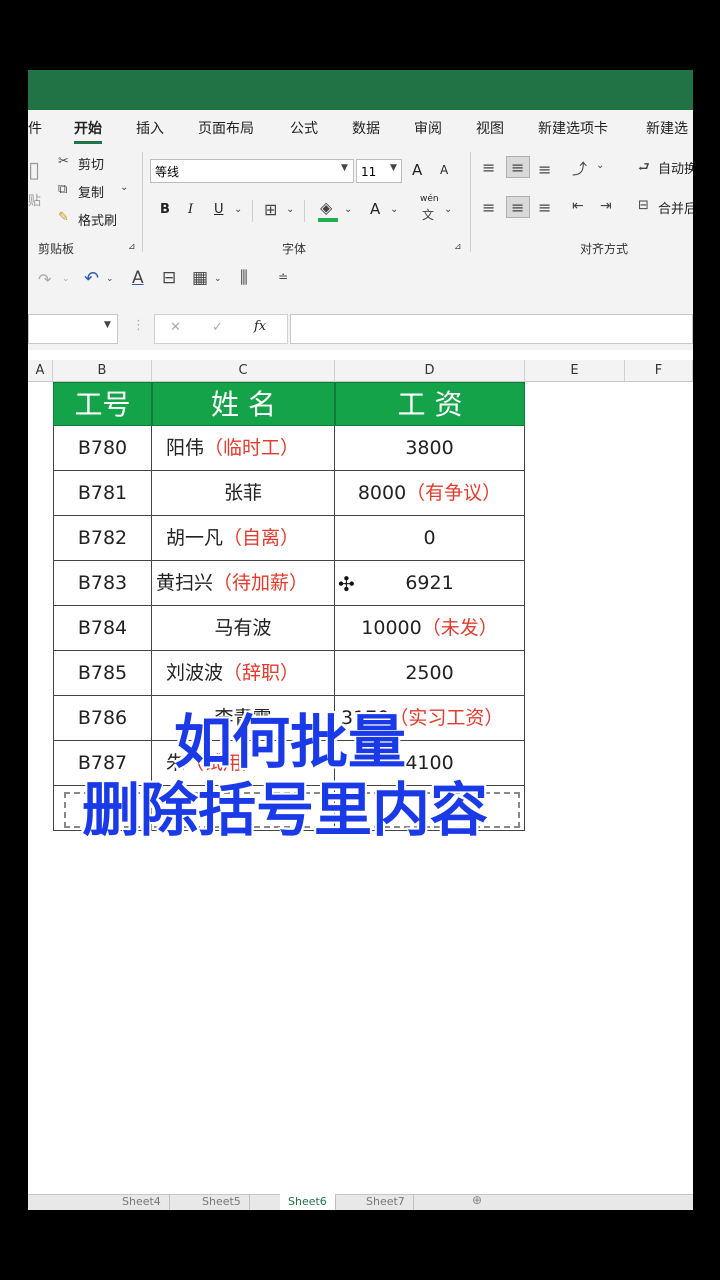 The height and width of the screenshot is (1280, 720). What do you see at coordinates (675, 207) in the screenshot?
I see `merge-center-button: 合并后` at bounding box center [675, 207].